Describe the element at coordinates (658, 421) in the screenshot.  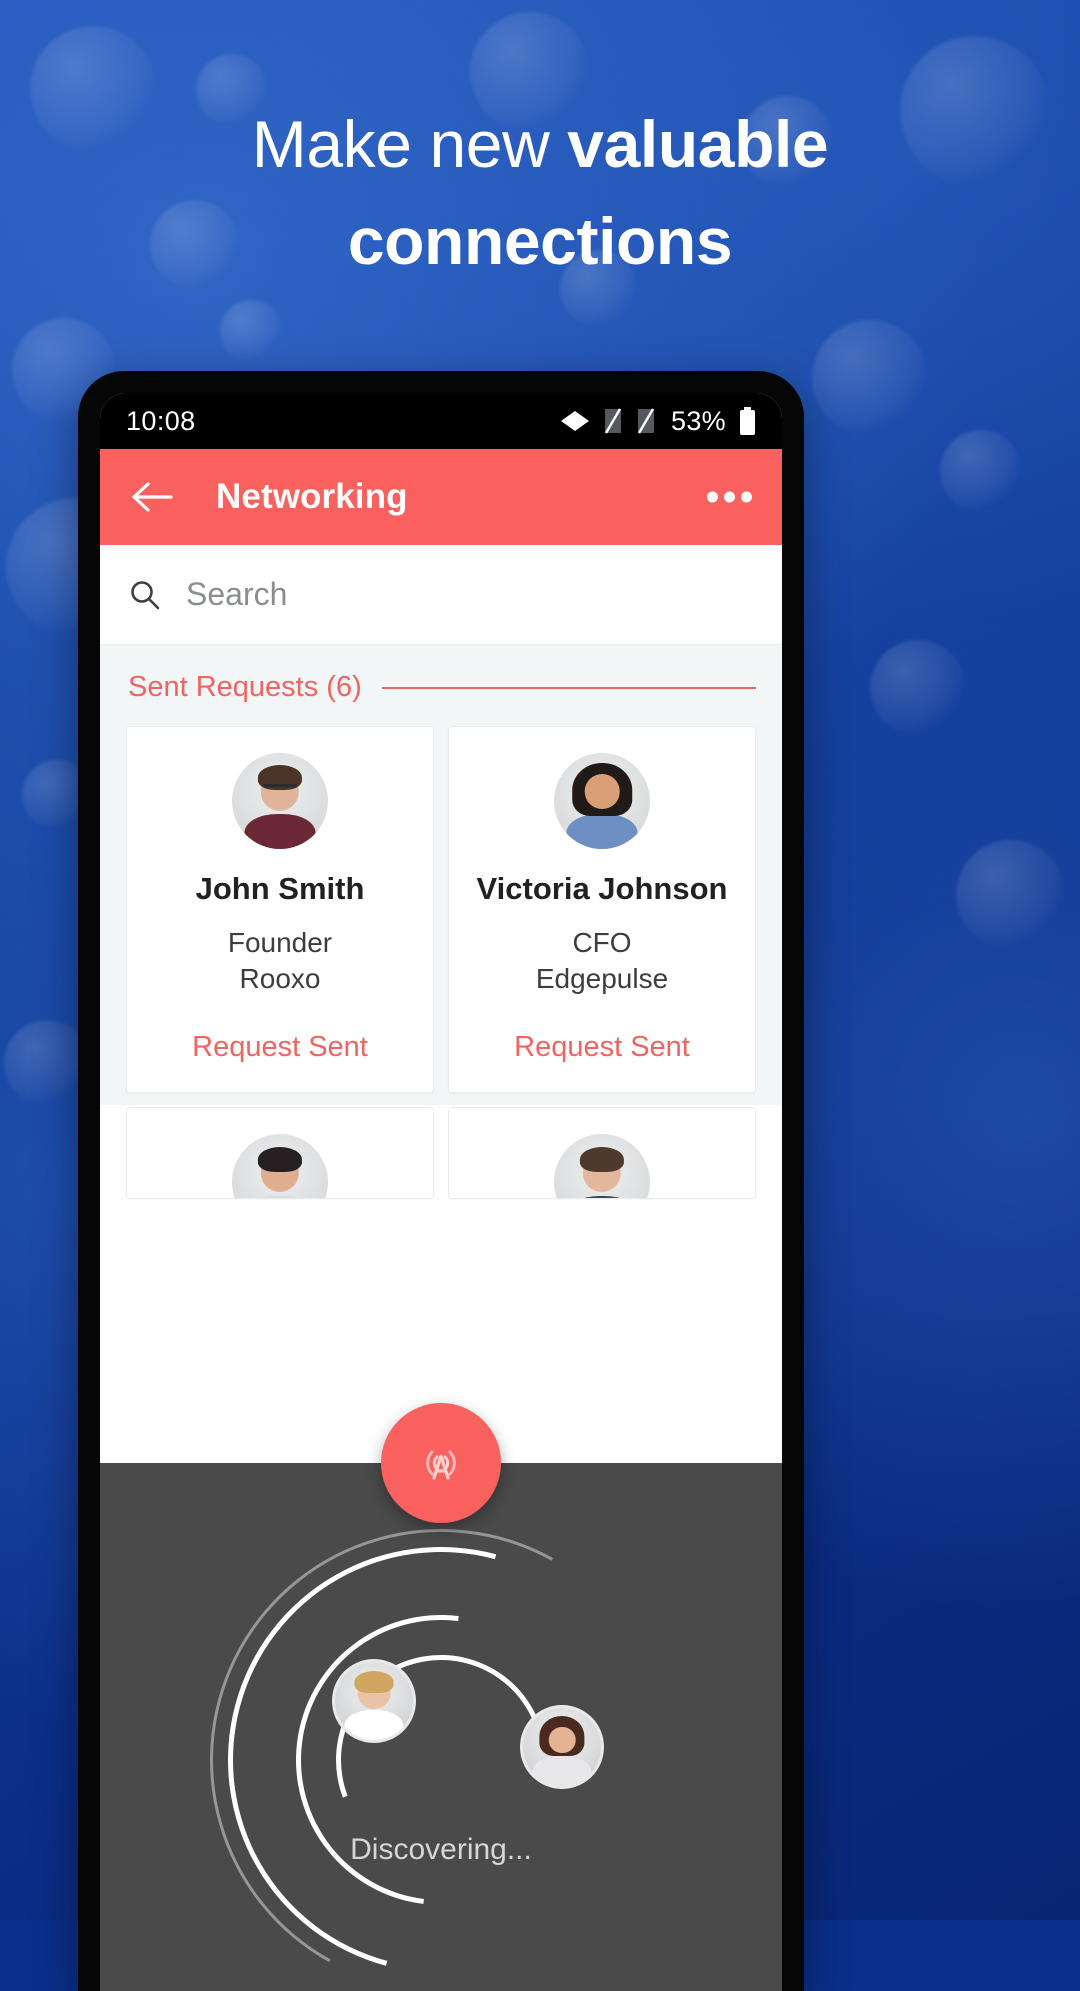
I see `status-bar-icons: 53%` at that location.